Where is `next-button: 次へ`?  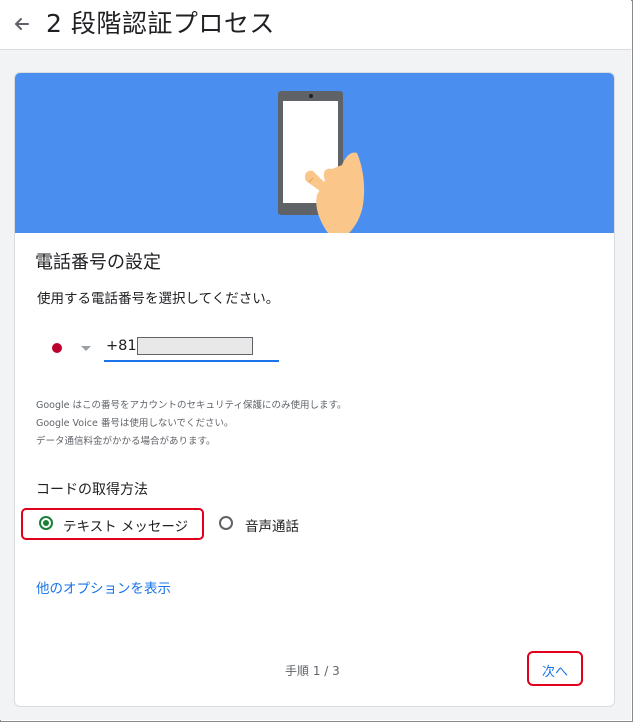
next-button: 次へ is located at coordinates (555, 668).